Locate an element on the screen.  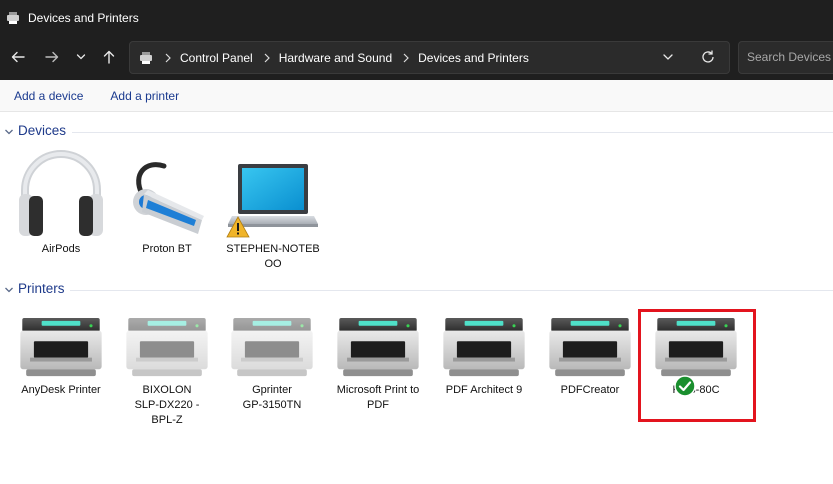
device-label: STEPHEN-NOTEB OO is located at coordinates (273, 257).